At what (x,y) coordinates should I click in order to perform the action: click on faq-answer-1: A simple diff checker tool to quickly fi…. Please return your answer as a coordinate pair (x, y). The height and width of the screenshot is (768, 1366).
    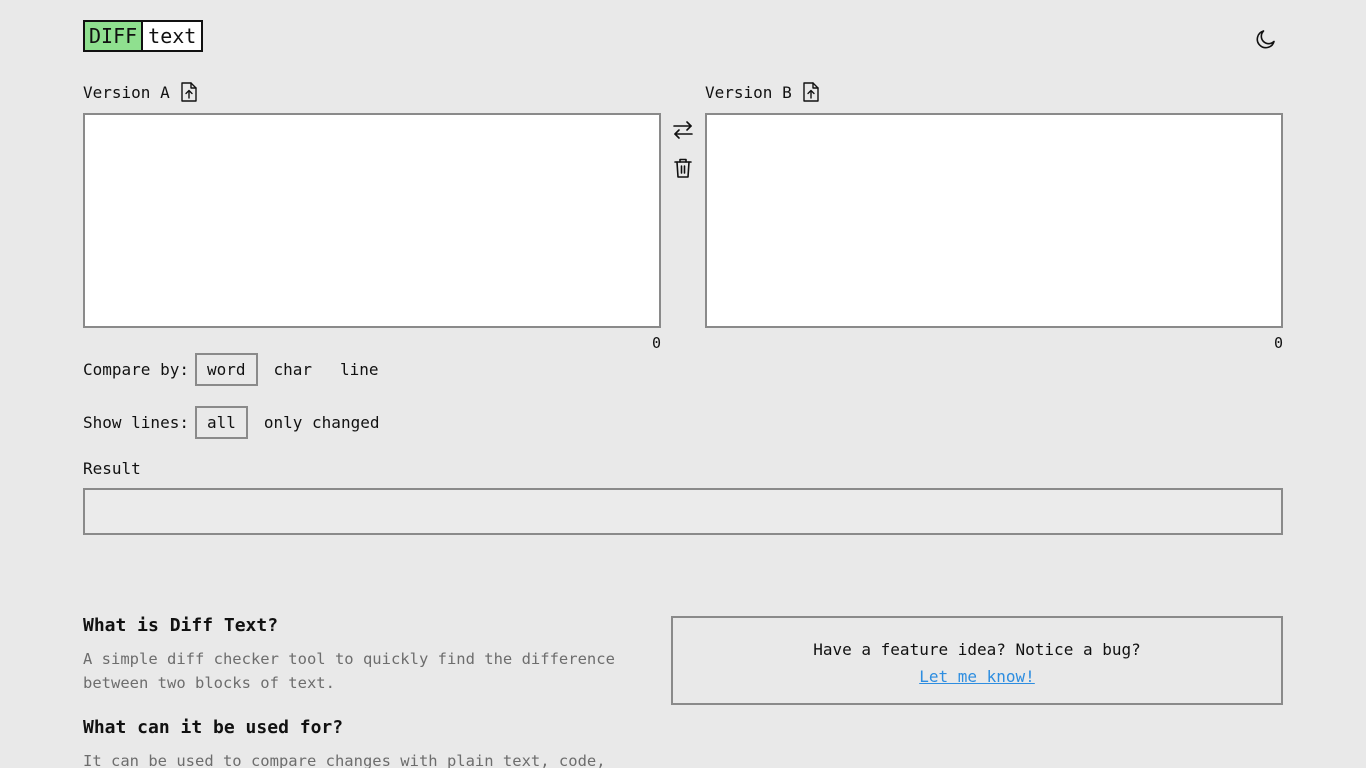
    Looking at the image, I should click on (349, 671).